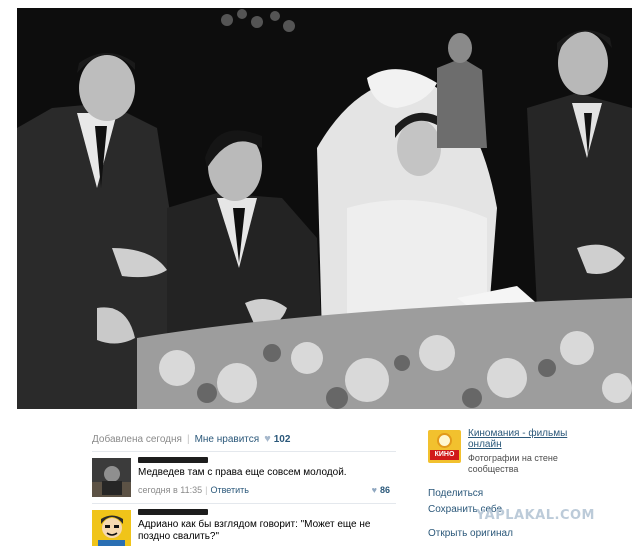 The width and height of the screenshot is (640, 546). What do you see at coordinates (524, 439) in the screenshot?
I see `group-name-link: Киномания - фильмы онлайн` at bounding box center [524, 439].